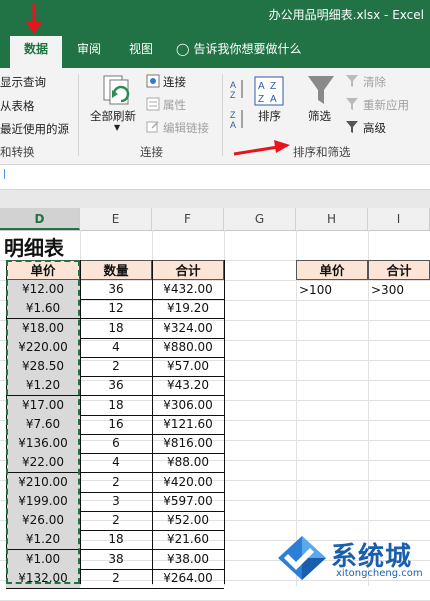 This screenshot has height=601, width=430. Describe the element at coordinates (116, 308) in the screenshot. I see `cell-quantity: 12` at that location.